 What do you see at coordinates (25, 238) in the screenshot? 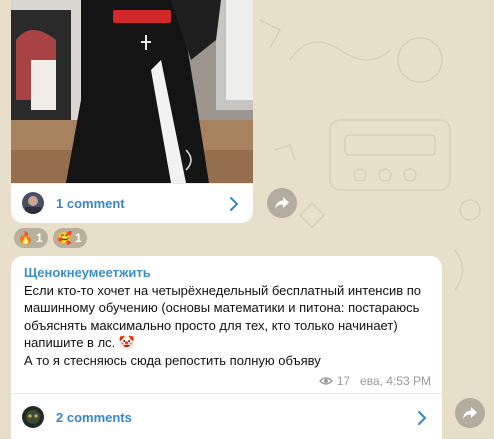
I see `fire-emoji-icon: 🔥` at bounding box center [25, 238].